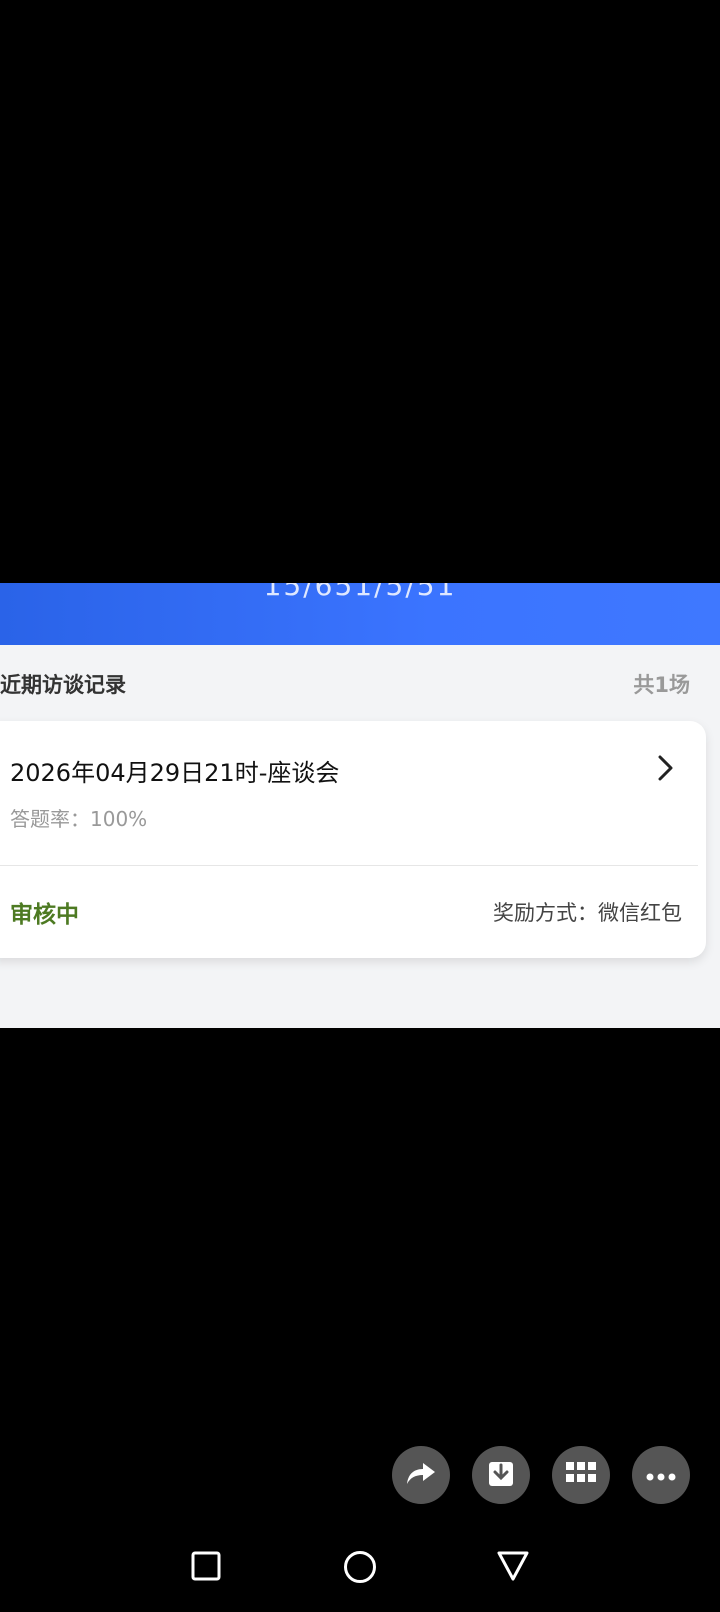  I want to click on share-button, so click(421, 1475).